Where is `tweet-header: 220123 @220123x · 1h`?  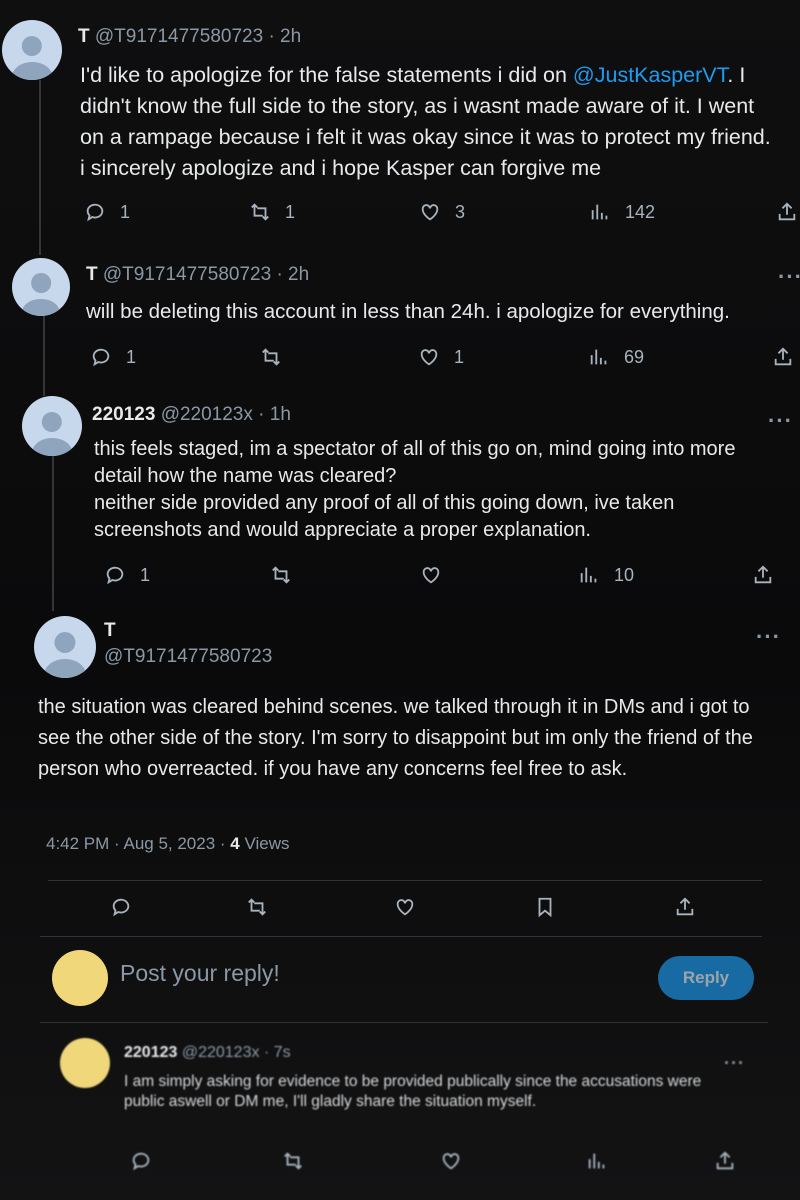
tweet-header: 220123 @220123x · 1h is located at coordinates (191, 415).